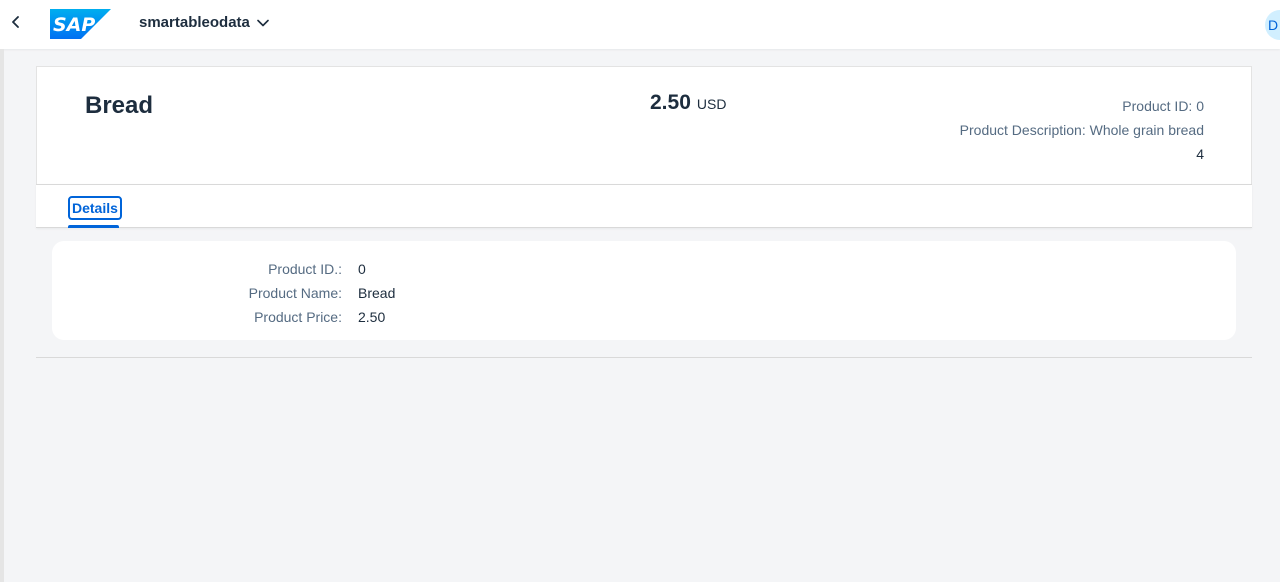 The height and width of the screenshot is (582, 1280). I want to click on form-row-product-id: Product ID.: 0, so click(352, 271).